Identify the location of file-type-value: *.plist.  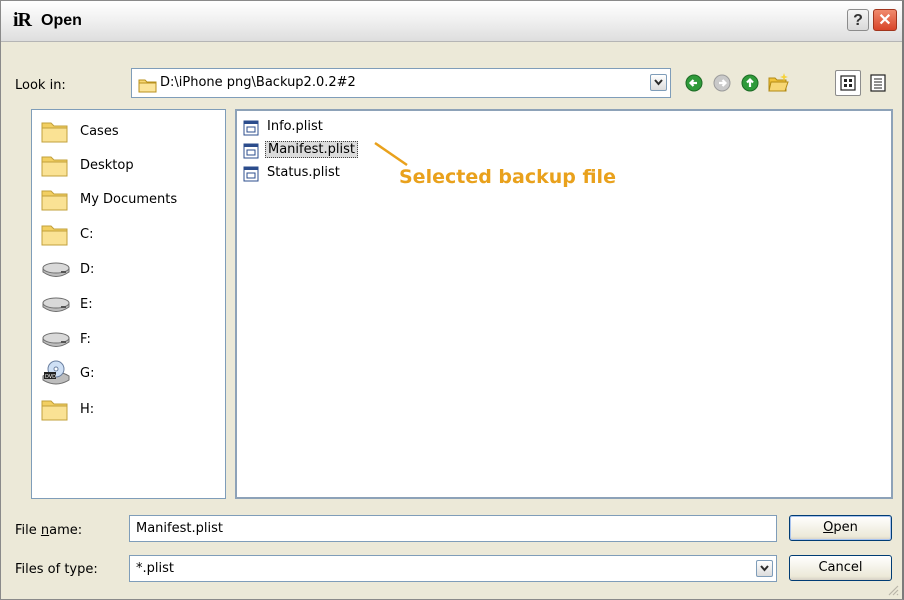
(155, 568).